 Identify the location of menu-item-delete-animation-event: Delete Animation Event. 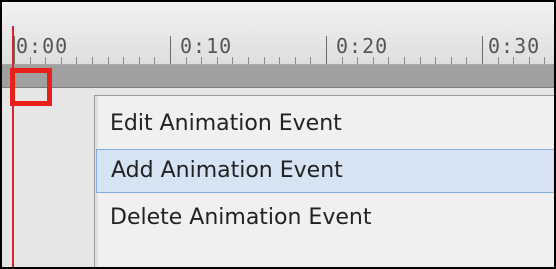
(325, 218).